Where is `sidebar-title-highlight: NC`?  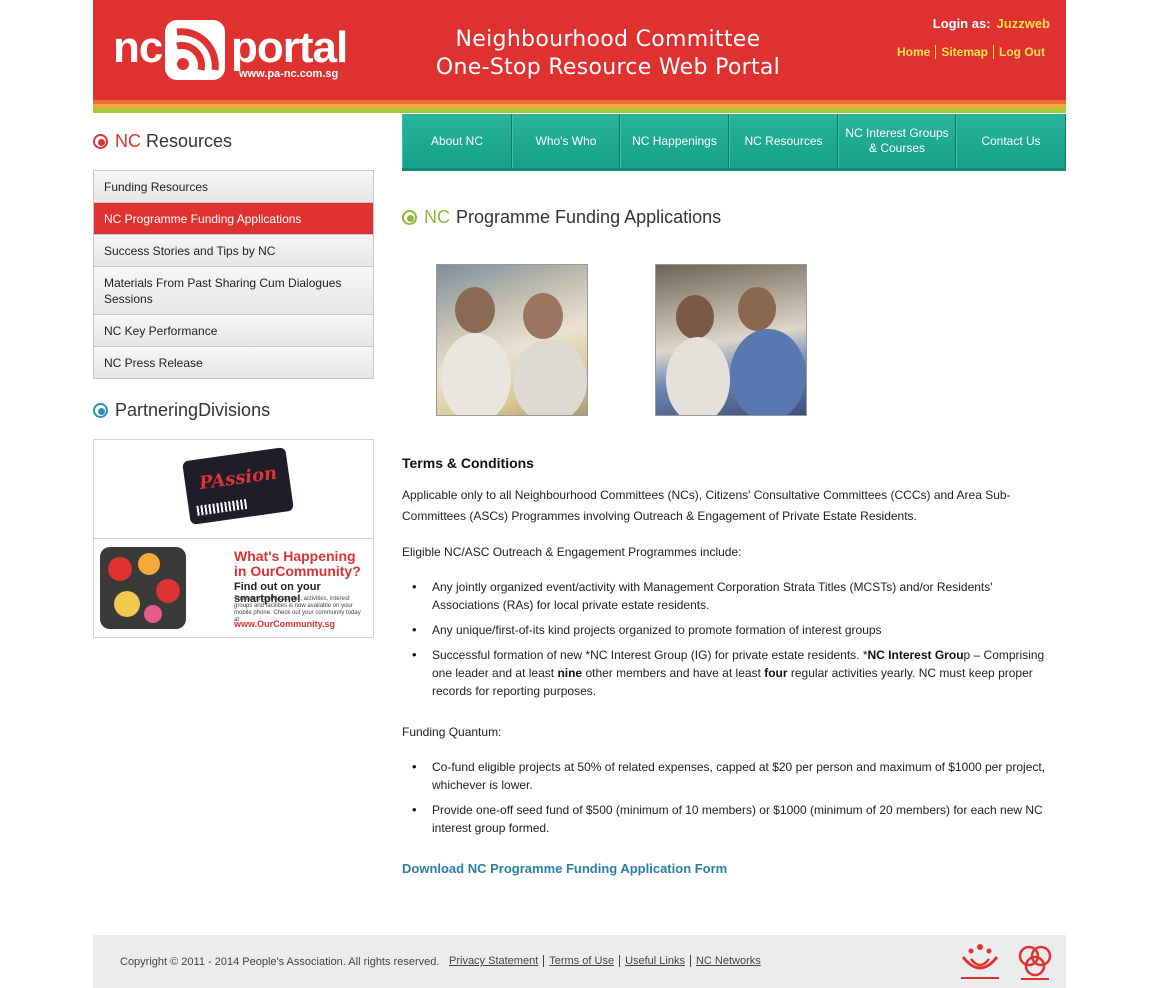
sidebar-title-highlight: NC is located at coordinates (128, 141).